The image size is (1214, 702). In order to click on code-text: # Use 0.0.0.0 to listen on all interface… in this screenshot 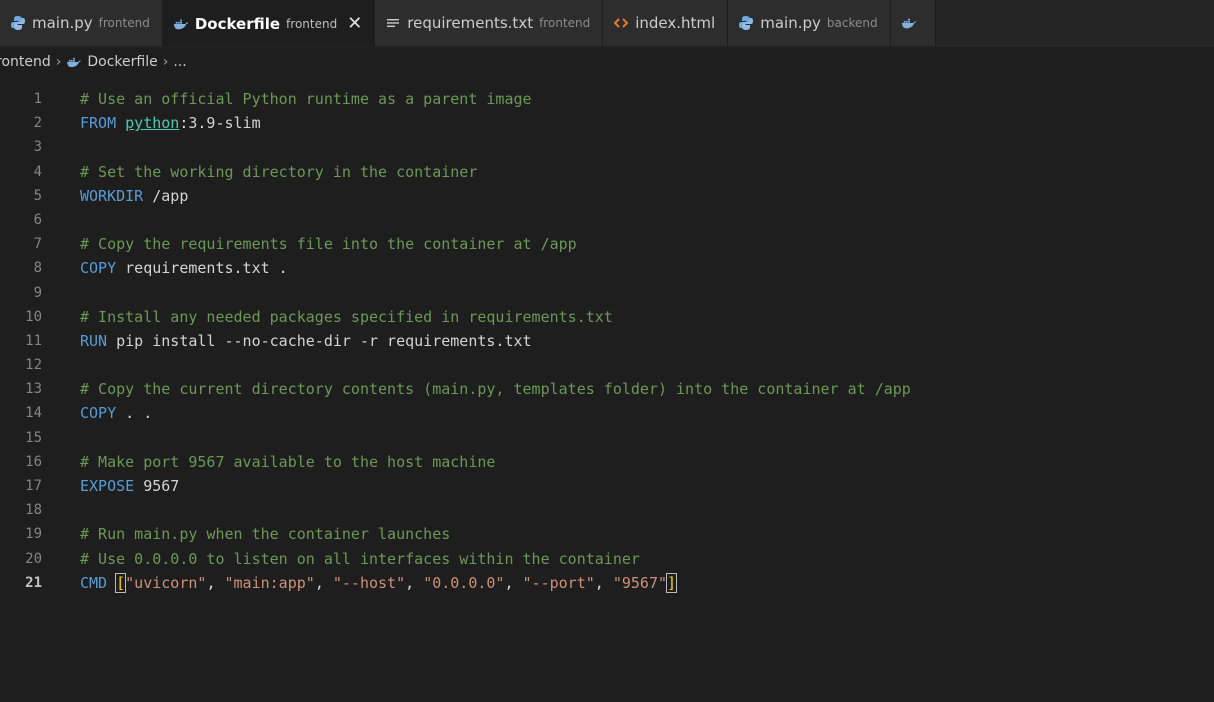, I will do `click(360, 559)`.